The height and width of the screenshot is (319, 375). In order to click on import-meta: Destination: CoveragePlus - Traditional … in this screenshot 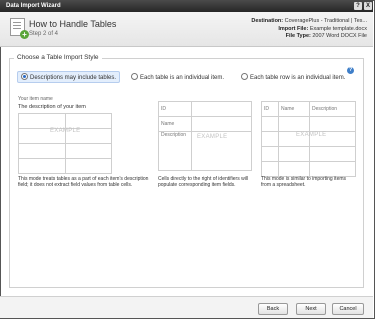, I will do `click(309, 29)`.